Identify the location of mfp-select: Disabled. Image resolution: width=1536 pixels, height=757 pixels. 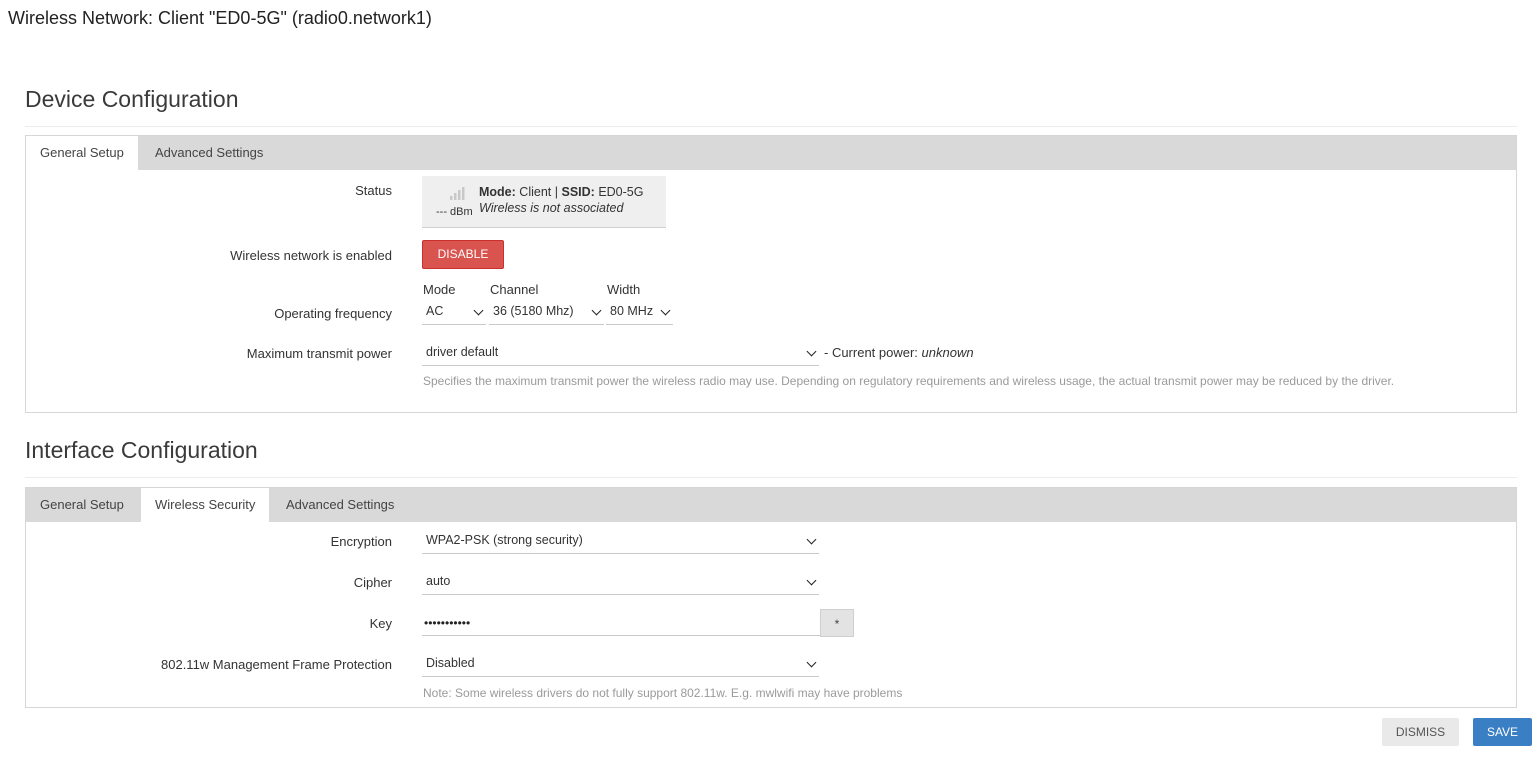
(620, 663).